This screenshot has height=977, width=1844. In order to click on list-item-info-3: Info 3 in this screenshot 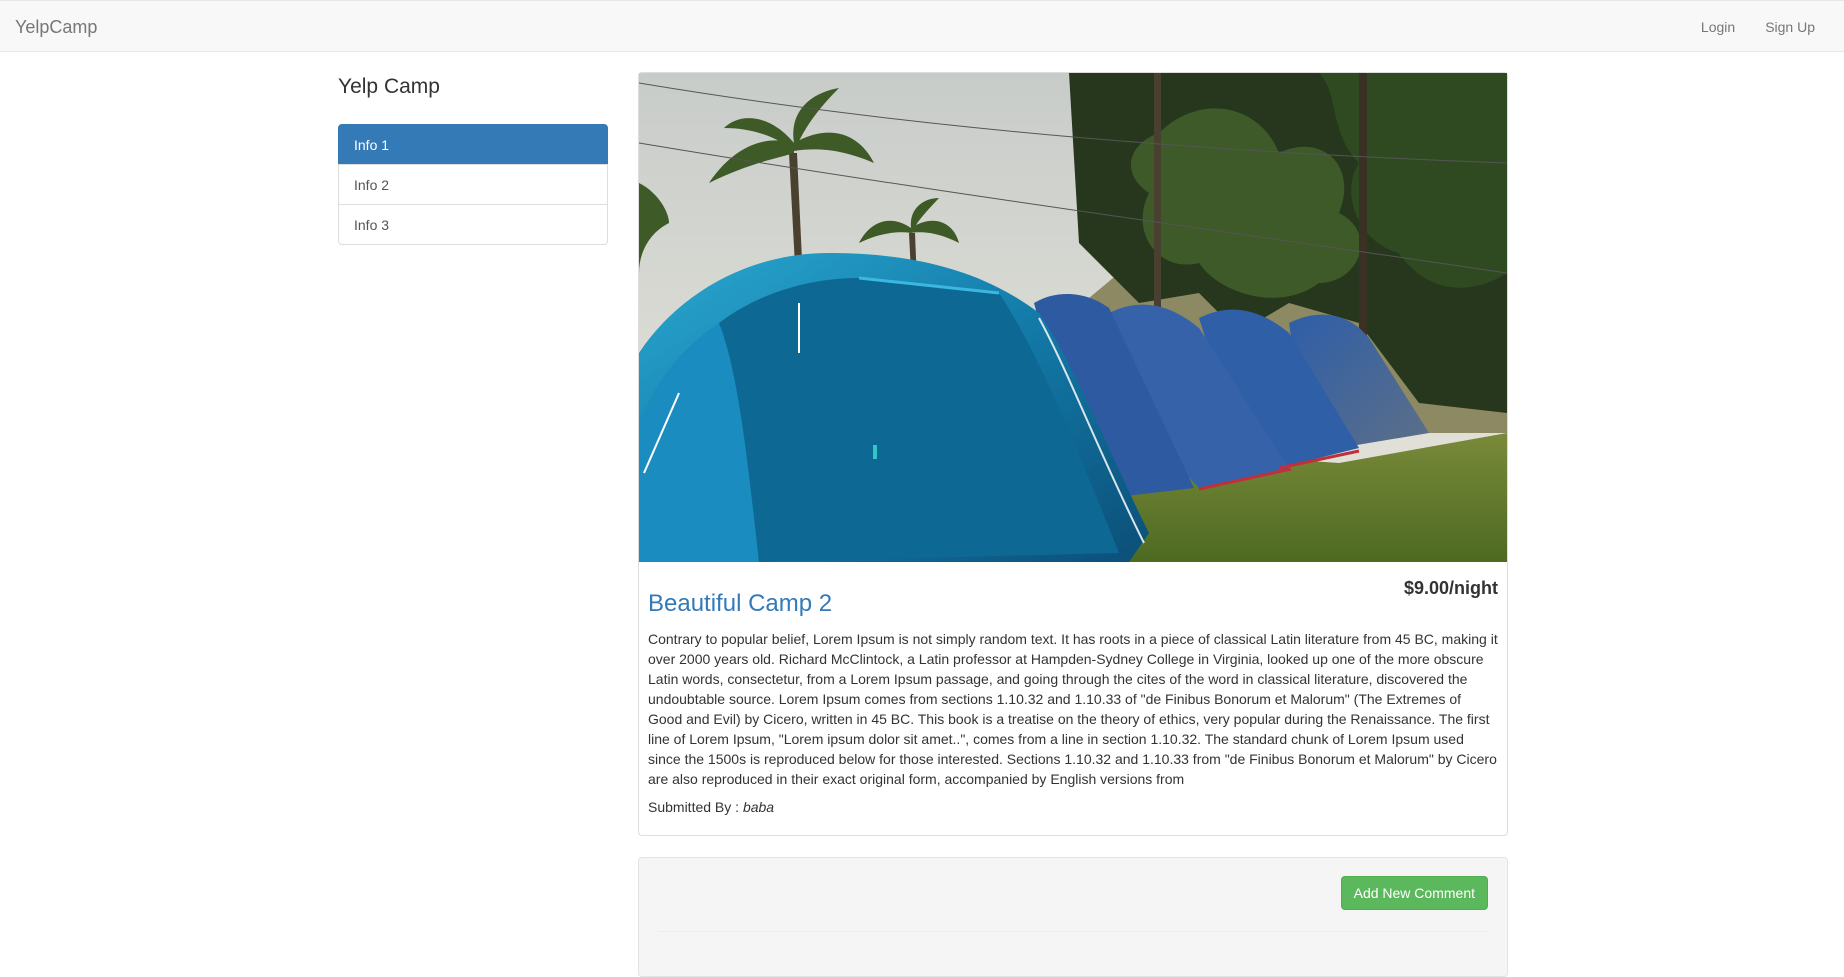, I will do `click(473, 224)`.